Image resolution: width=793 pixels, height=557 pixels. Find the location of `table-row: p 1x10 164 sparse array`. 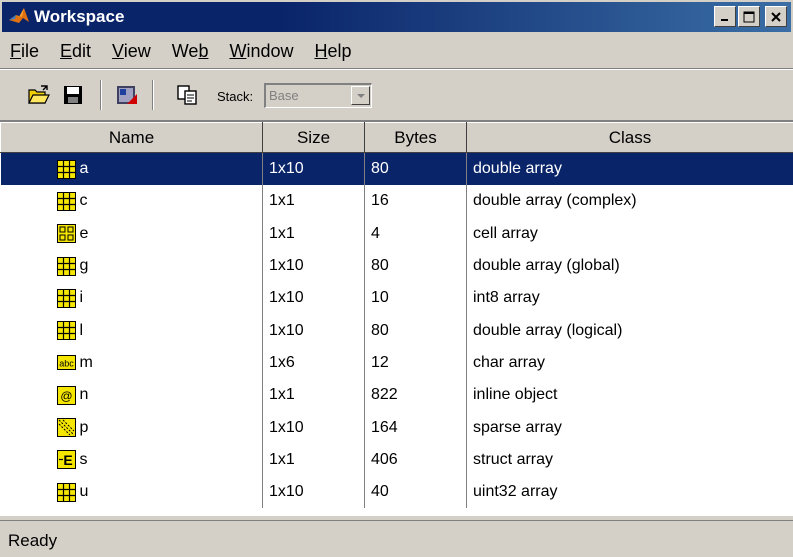

table-row: p 1x10 164 sparse array is located at coordinates (396, 427).